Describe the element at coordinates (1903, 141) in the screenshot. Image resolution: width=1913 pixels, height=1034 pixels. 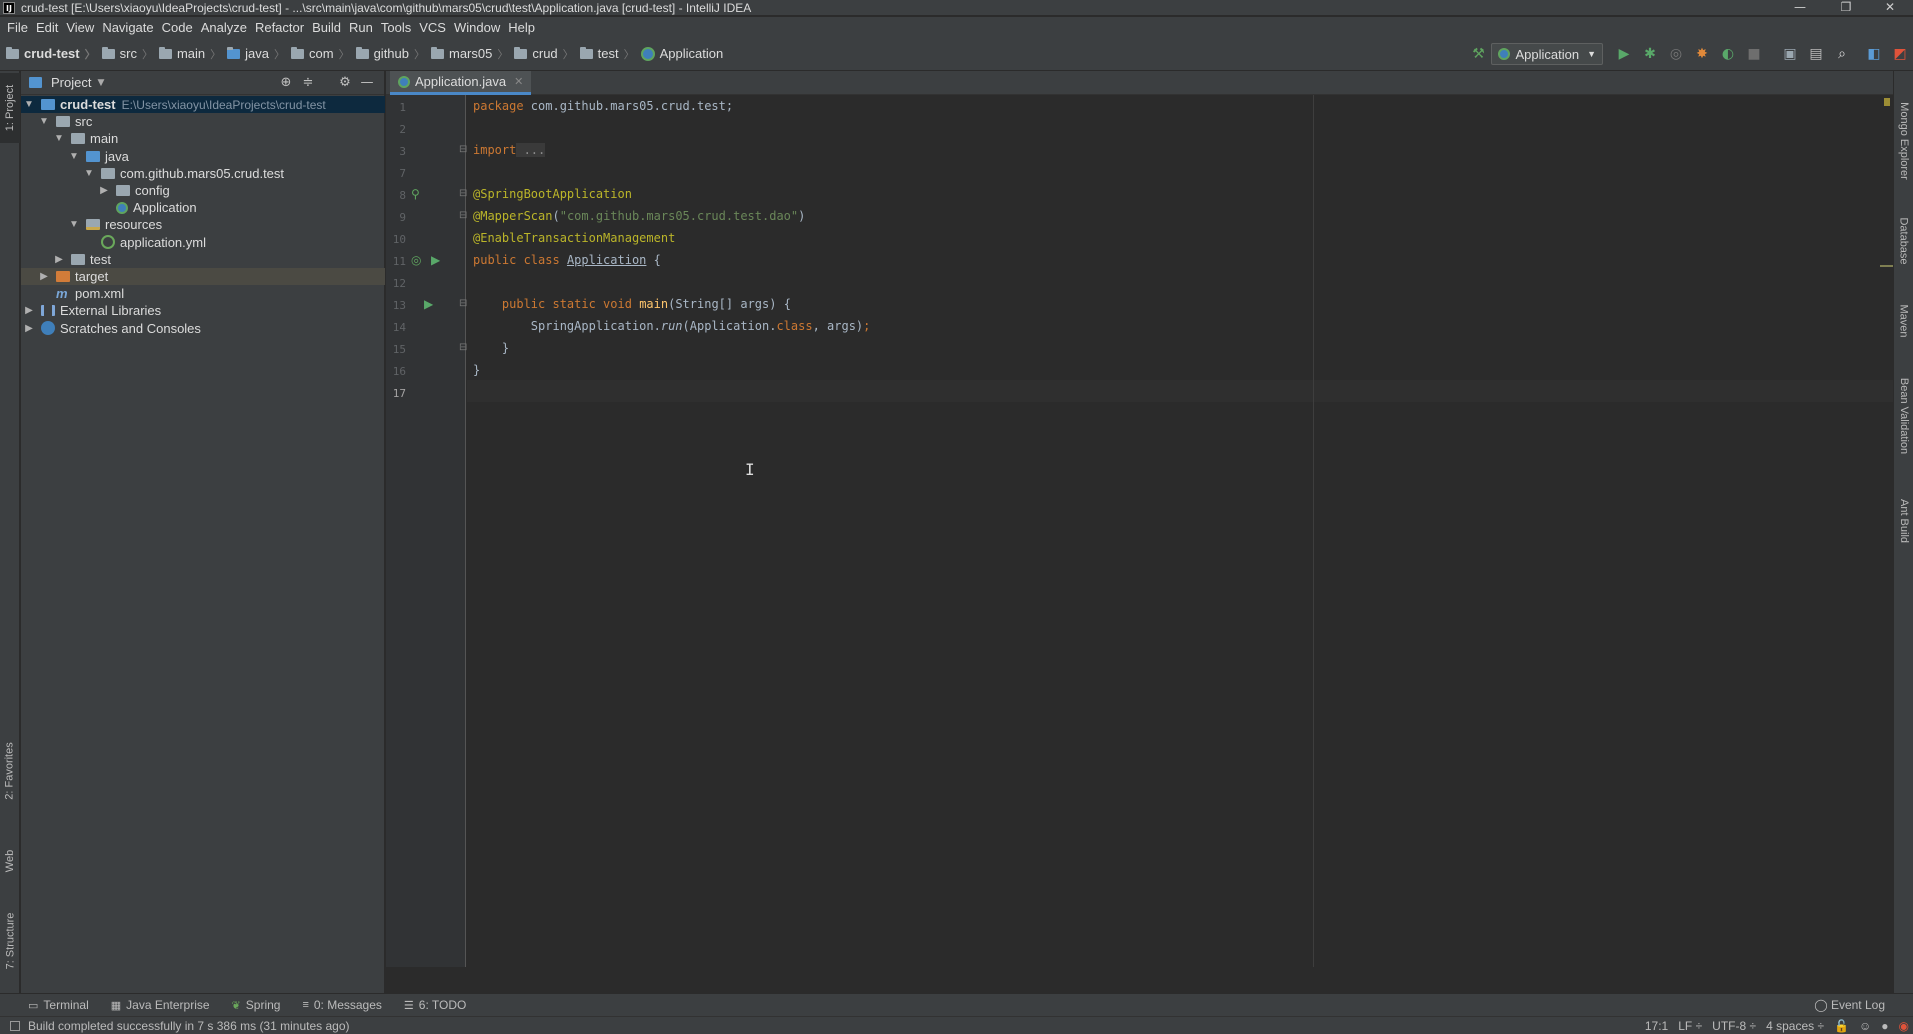
I see `tab-mongo-explorer: Mongo Explorer` at that location.